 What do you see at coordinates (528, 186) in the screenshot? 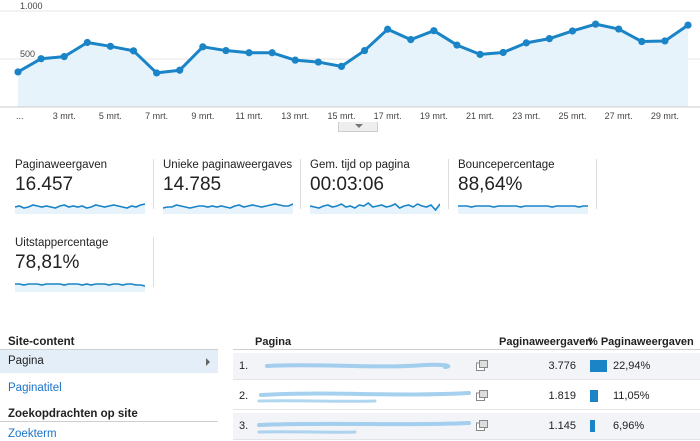
I see `metric-bouncepercentage: Bouncepercentage 88,64%` at bounding box center [528, 186].